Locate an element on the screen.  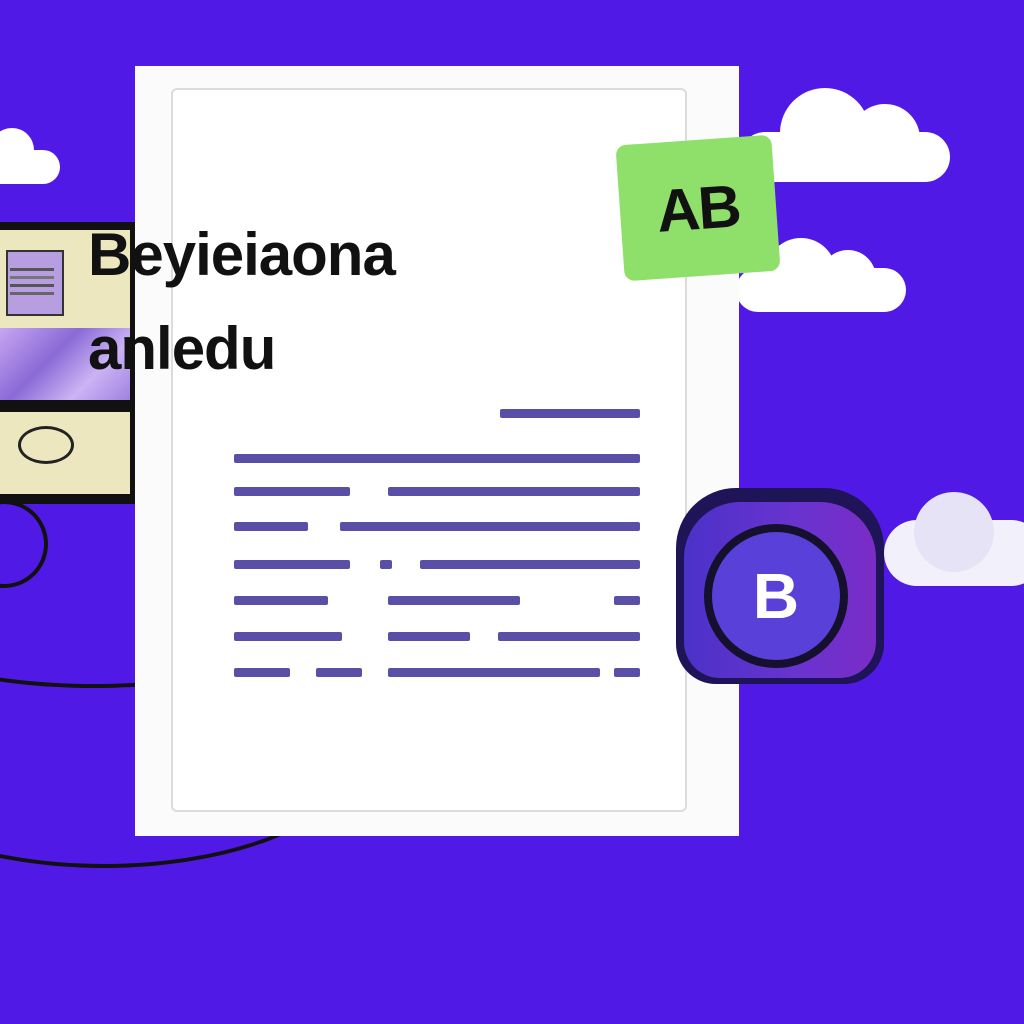
badge-face: B is located at coordinates (780, 590).